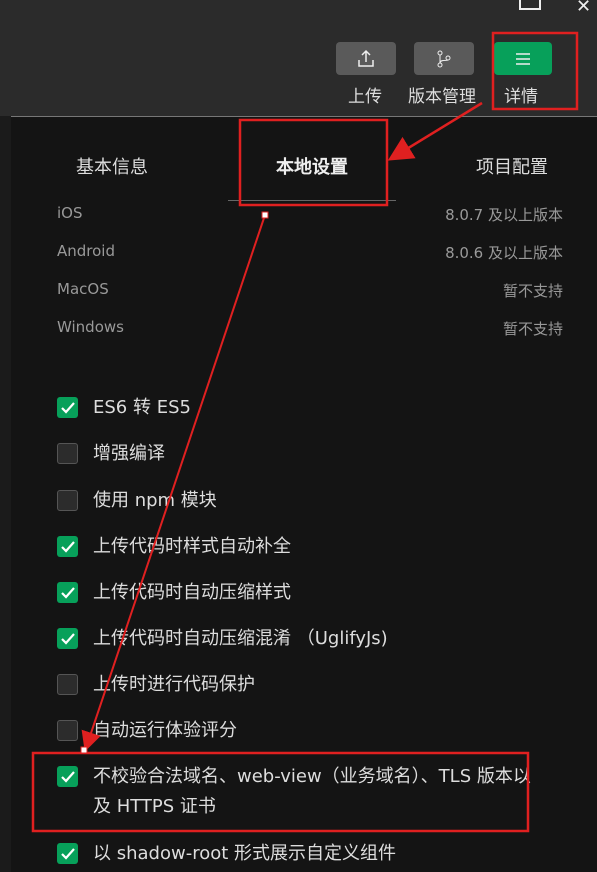 Image resolution: width=597 pixels, height=872 pixels. Describe the element at coordinates (310, 290) in the screenshot. I see `platform-row: MacOS 暂不支持` at that location.